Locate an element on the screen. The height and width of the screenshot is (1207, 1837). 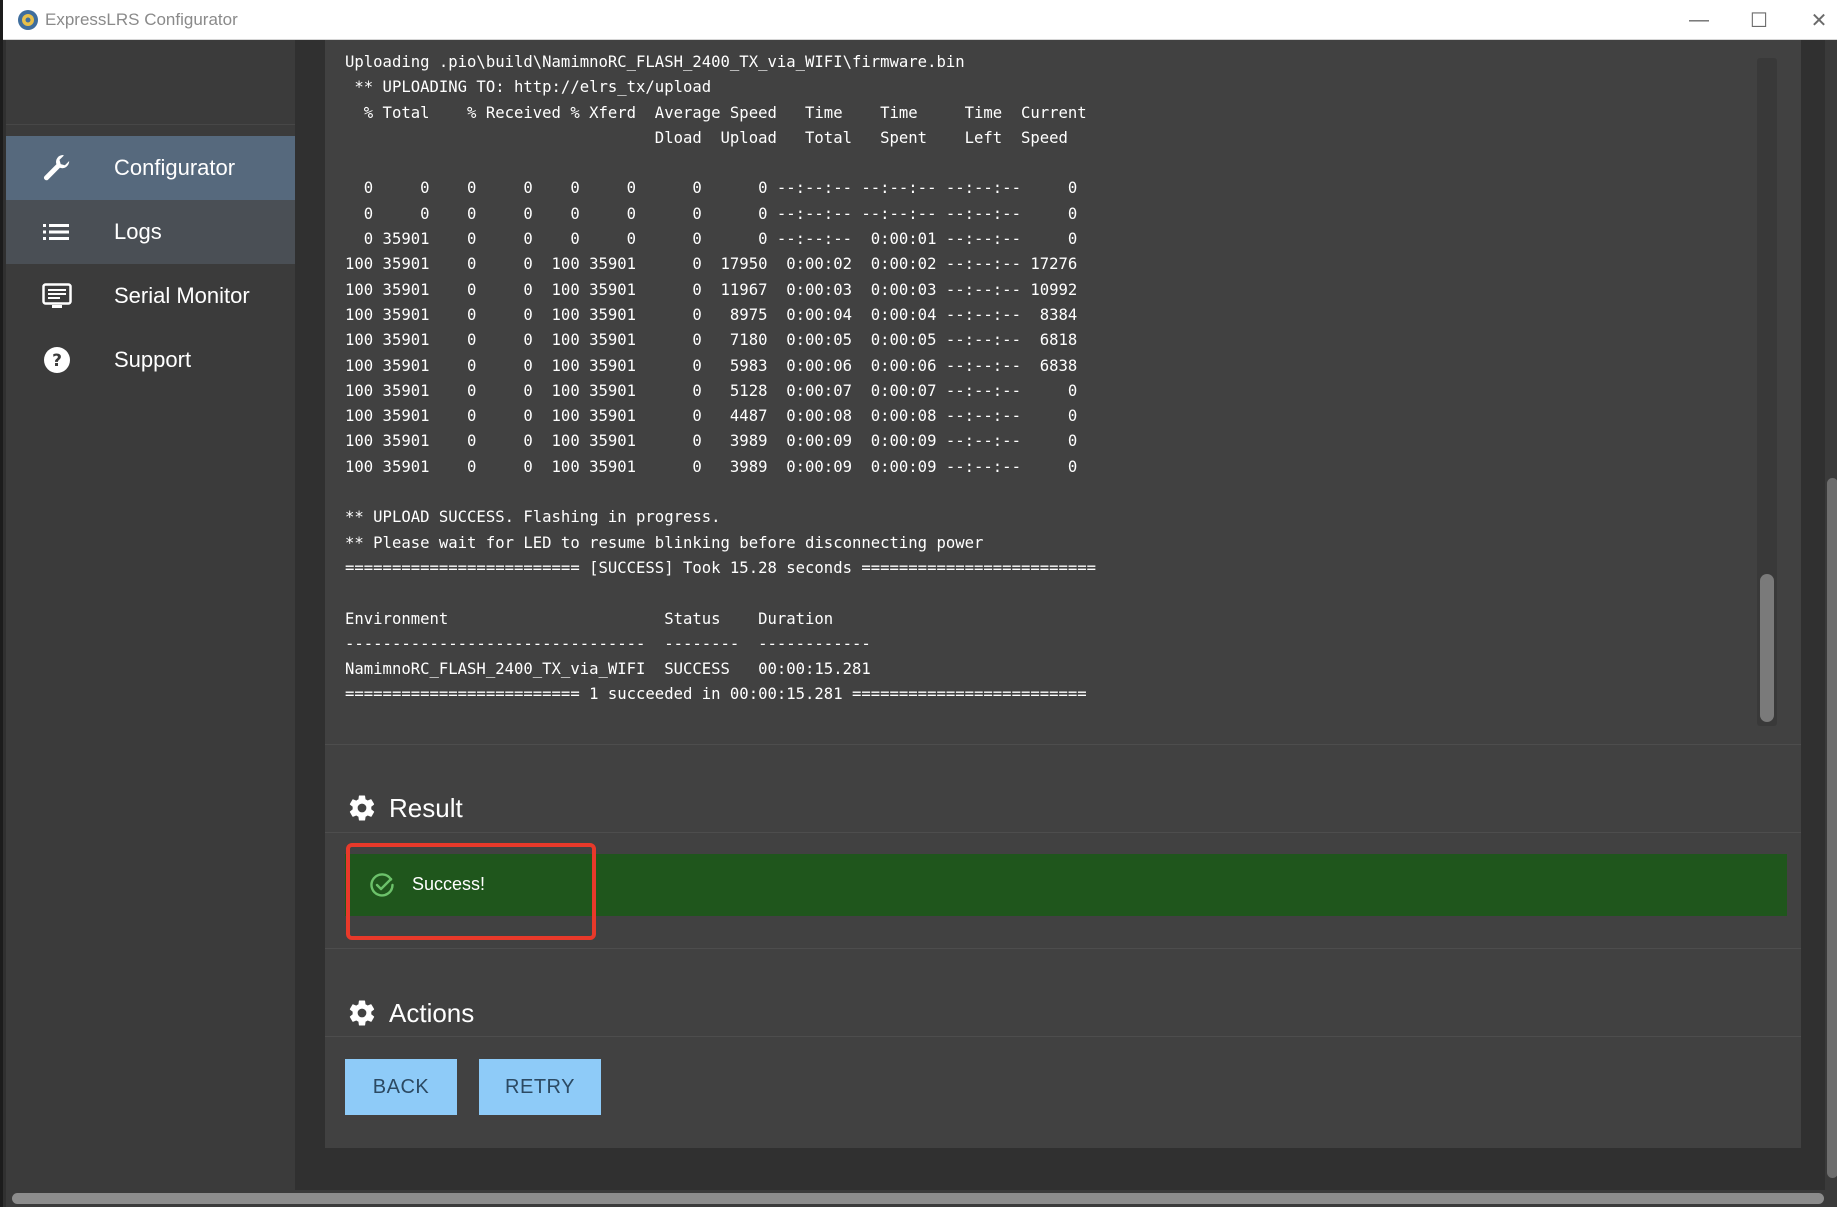
result-heading: Result is located at coordinates (405, 808).